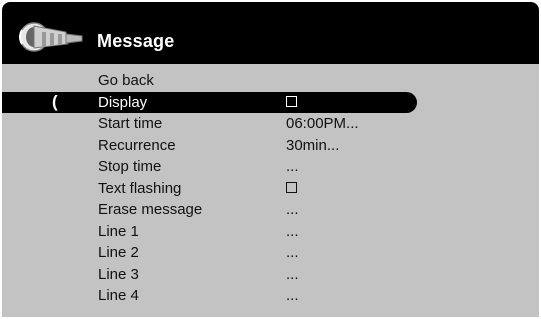 This screenshot has height=319, width=541. Describe the element at coordinates (118, 252) in the screenshot. I see `menu-item-label: Line 2` at that location.